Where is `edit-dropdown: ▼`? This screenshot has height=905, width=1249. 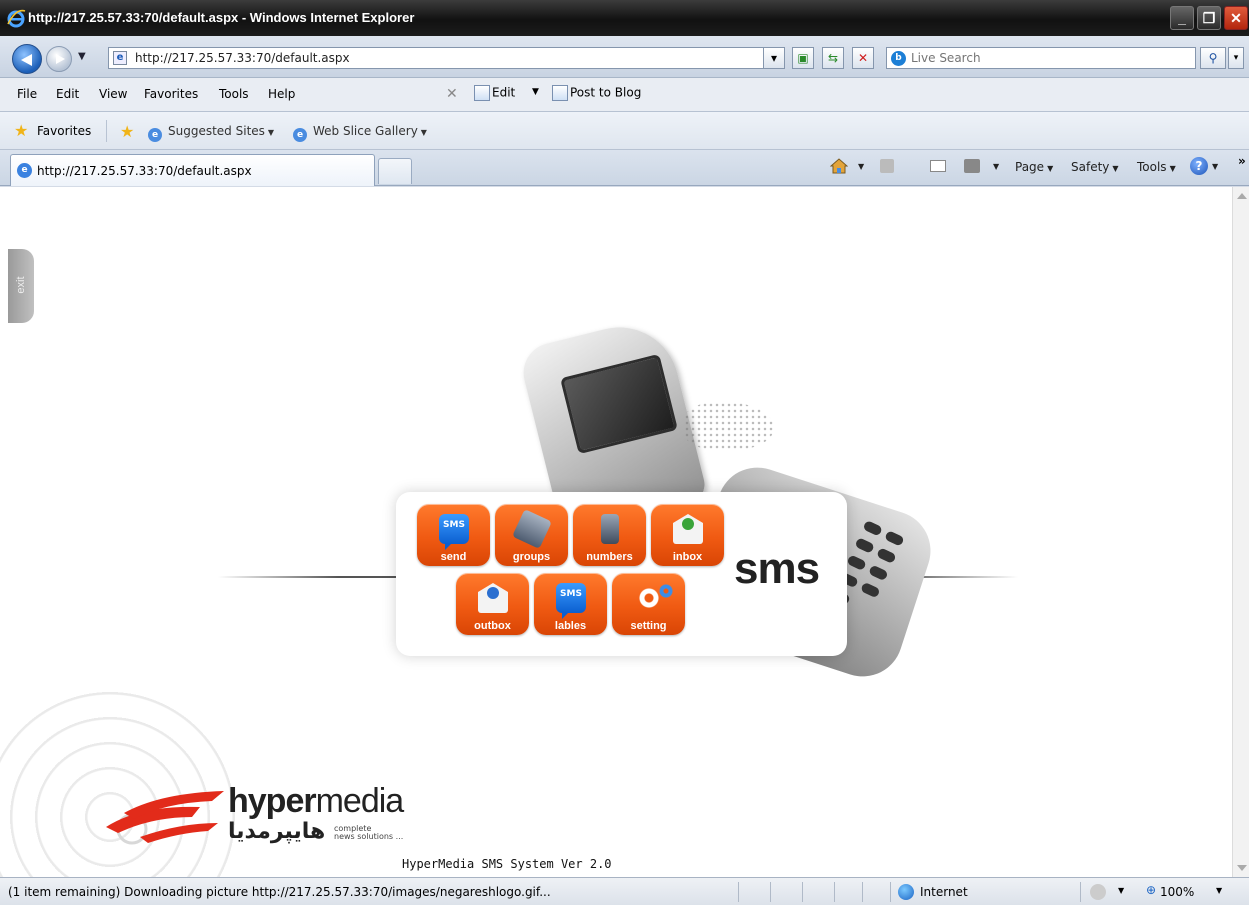
edit-dropdown: ▼ is located at coordinates (535, 92).